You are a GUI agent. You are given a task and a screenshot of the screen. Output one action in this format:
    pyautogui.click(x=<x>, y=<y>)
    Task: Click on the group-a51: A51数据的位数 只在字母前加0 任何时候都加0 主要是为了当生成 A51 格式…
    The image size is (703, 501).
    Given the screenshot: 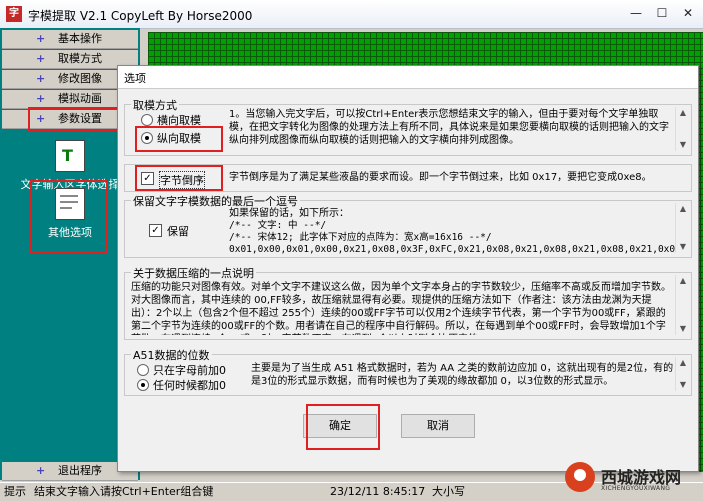 What is the action you would take?
    pyautogui.click(x=408, y=371)
    